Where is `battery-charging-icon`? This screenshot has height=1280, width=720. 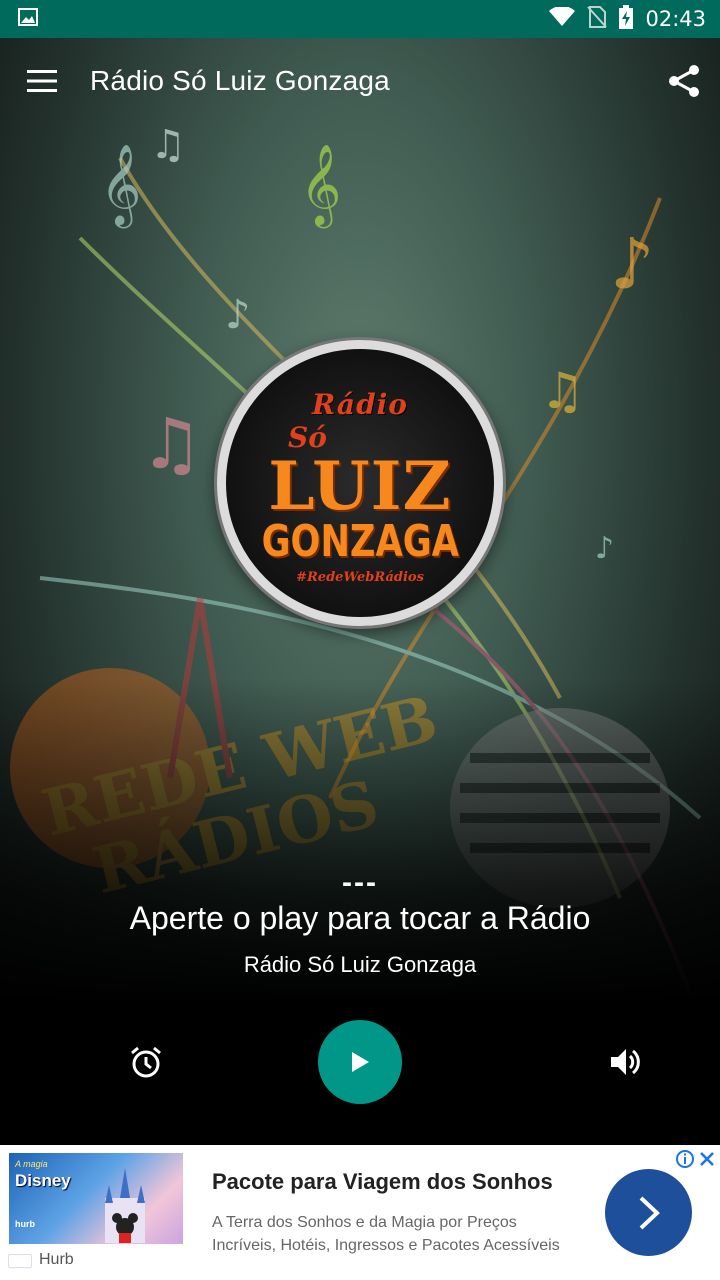 battery-charging-icon is located at coordinates (626, 19).